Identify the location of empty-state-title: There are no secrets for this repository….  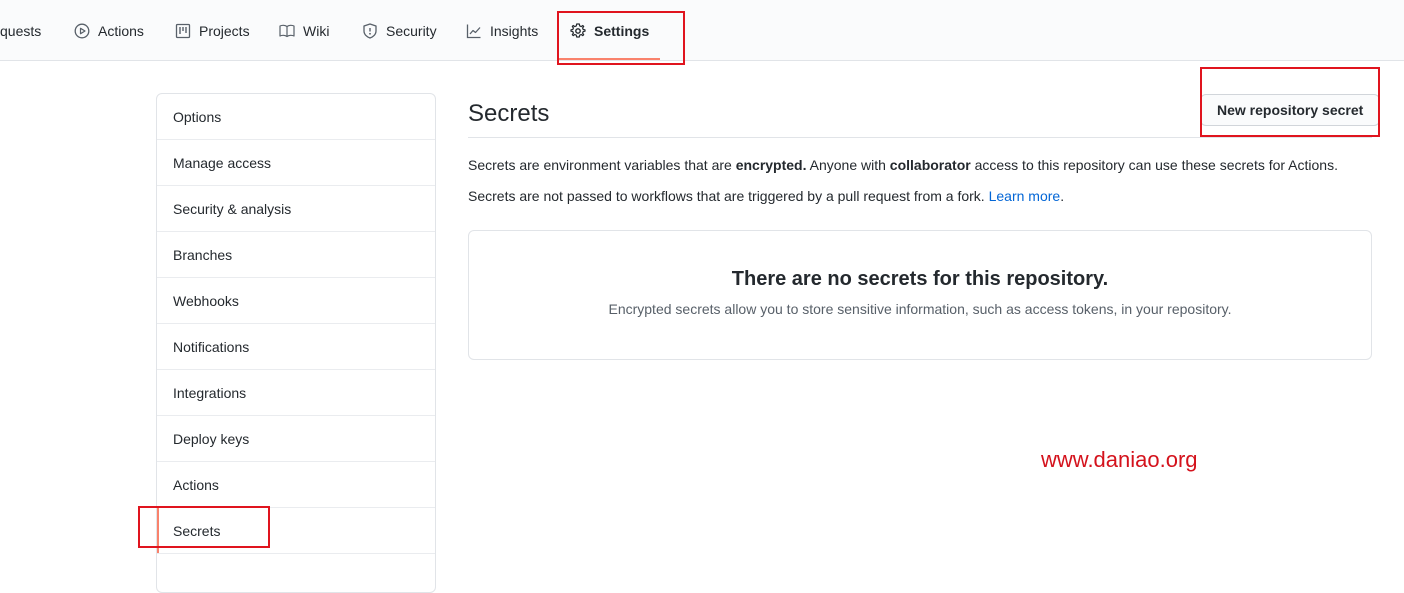
(920, 279).